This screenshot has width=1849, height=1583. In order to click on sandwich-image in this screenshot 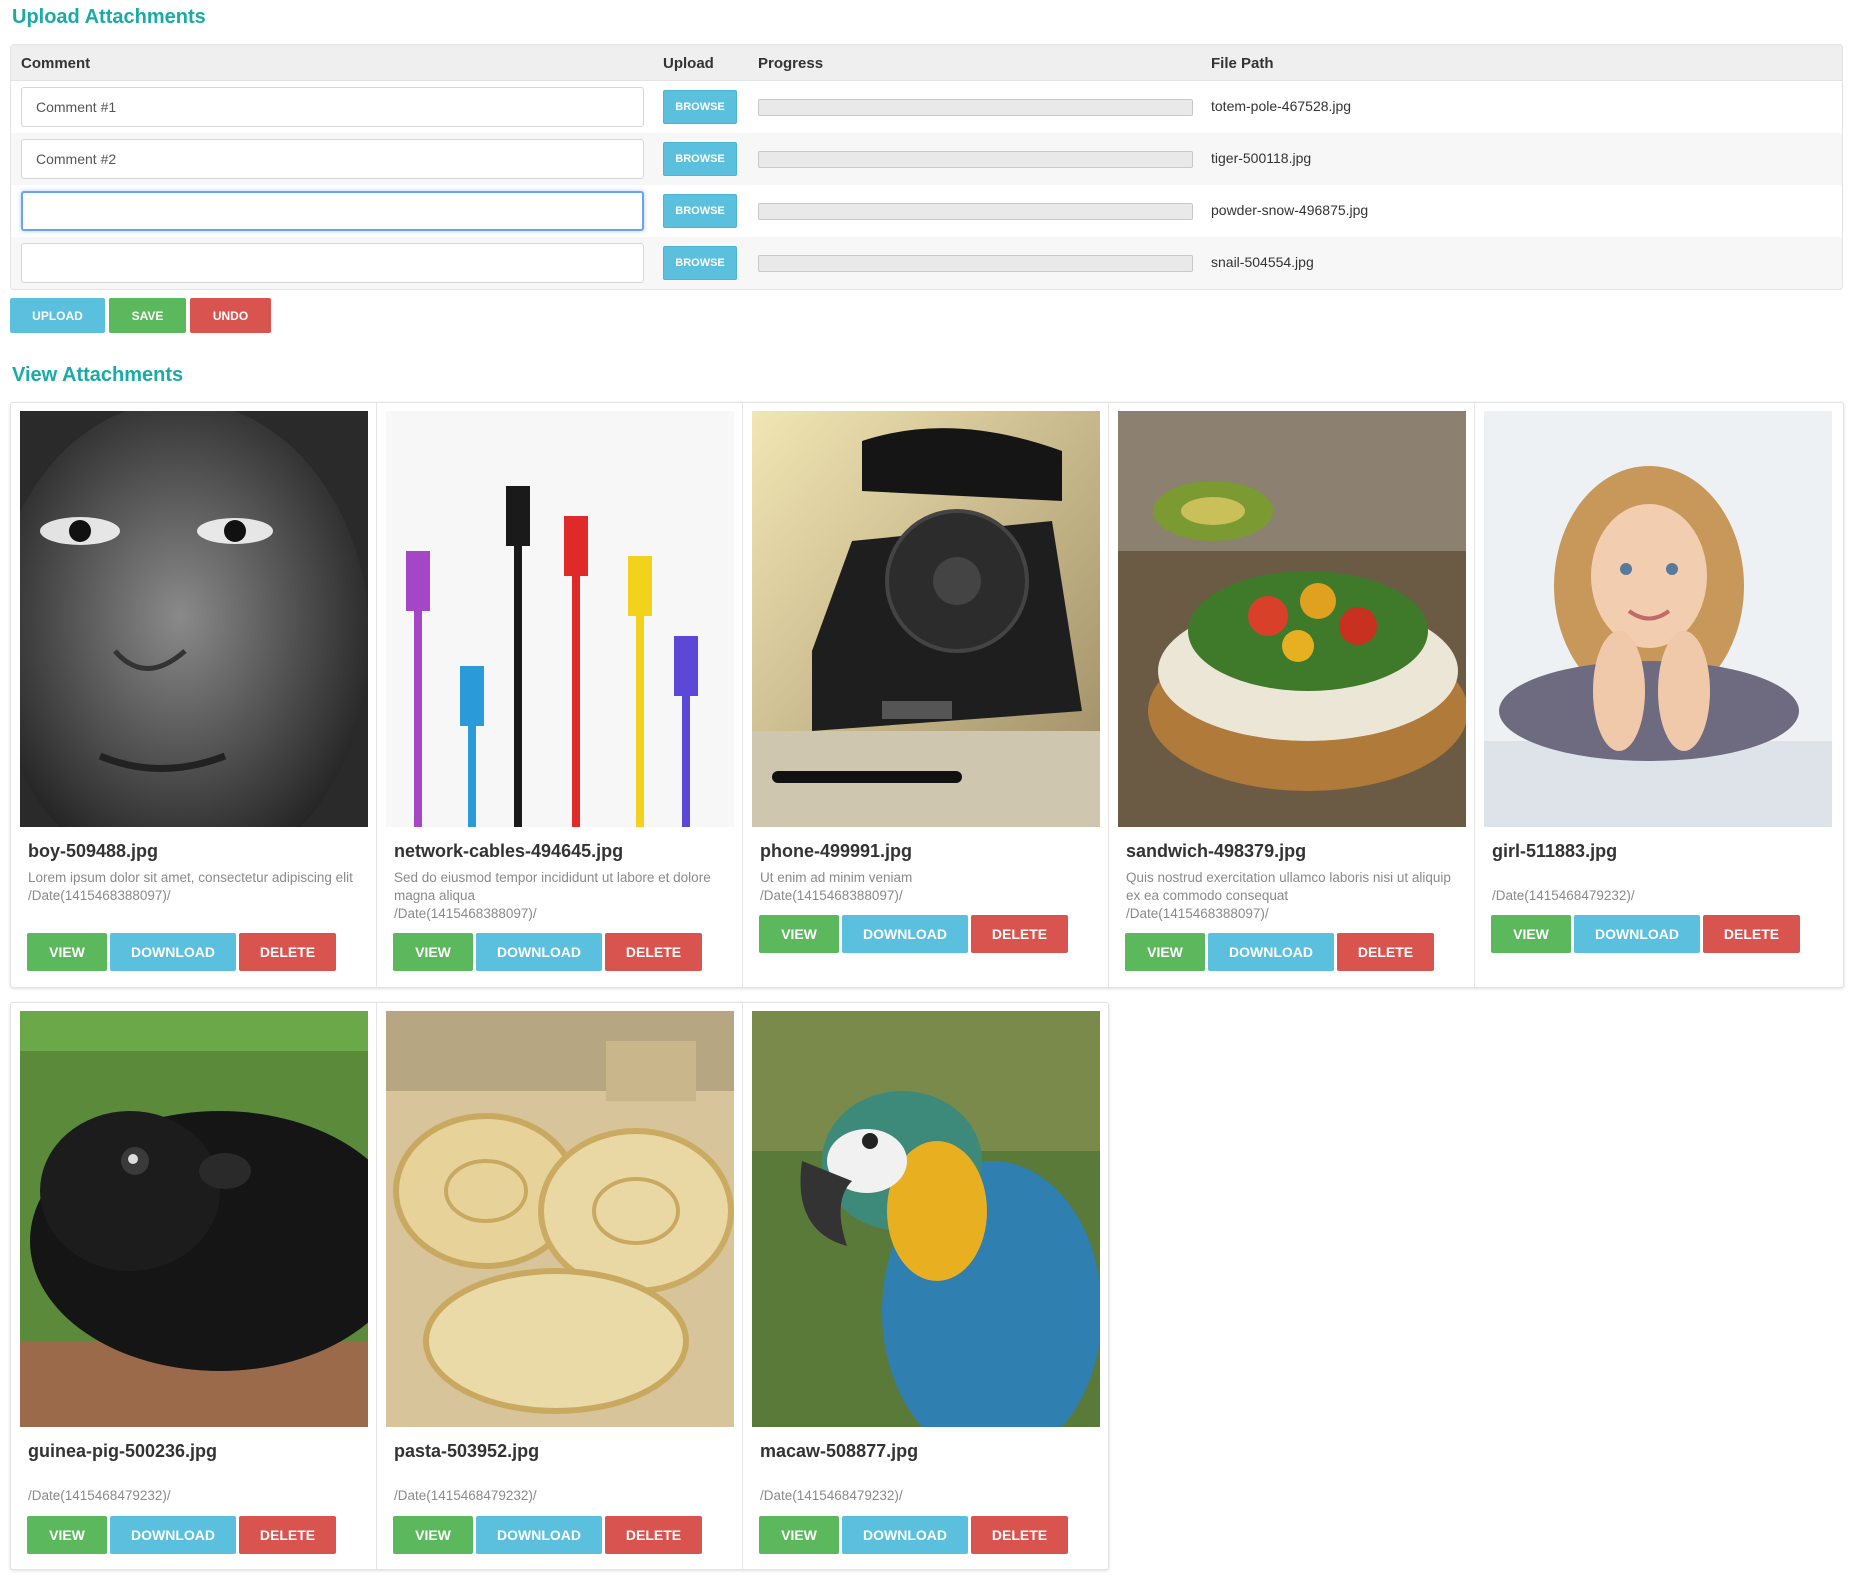, I will do `click(1292, 619)`.